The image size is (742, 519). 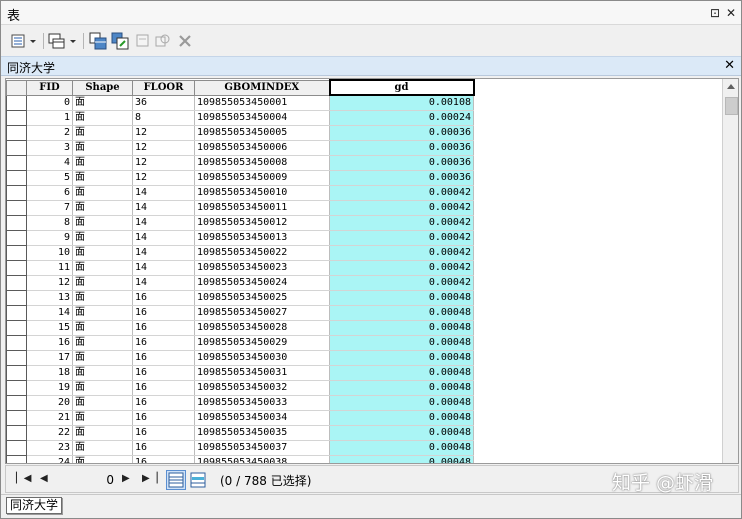 What do you see at coordinates (240, 328) in the screenshot?
I see `table-row: 15 面 16 109855053450028 0.00048` at bounding box center [240, 328].